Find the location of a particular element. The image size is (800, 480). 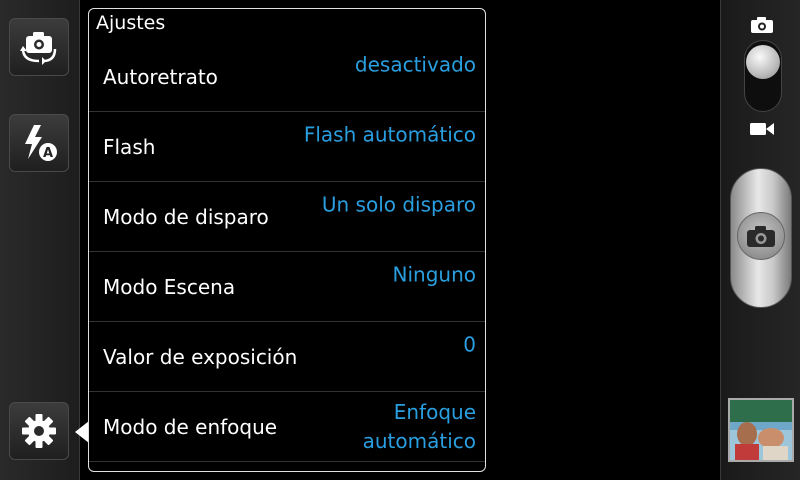

setting-value: Flash automático is located at coordinates (389, 134).